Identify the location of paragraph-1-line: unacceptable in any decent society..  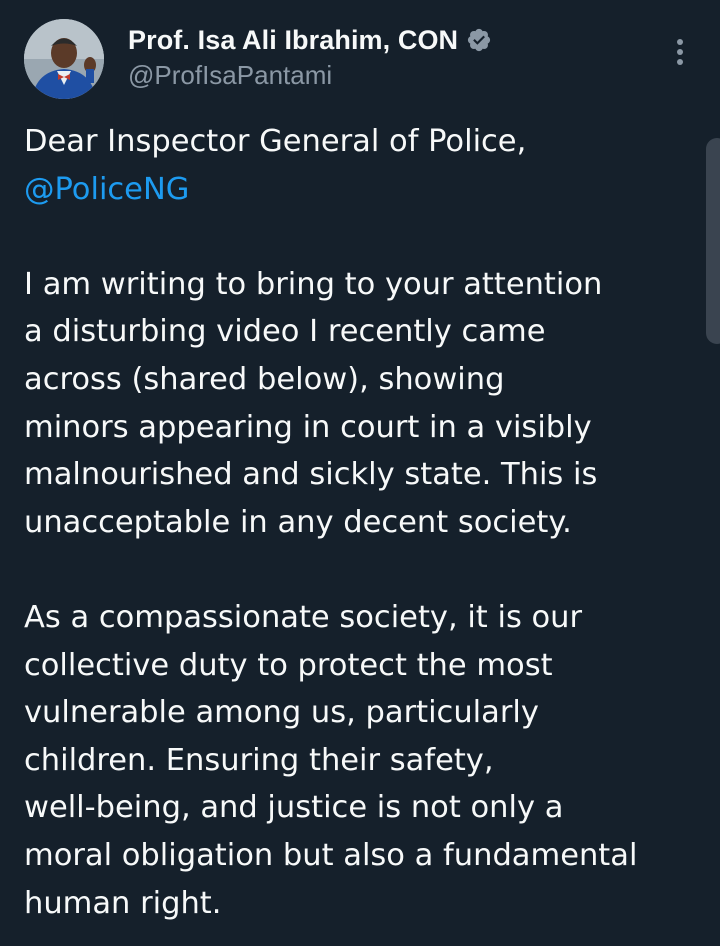
(298, 522).